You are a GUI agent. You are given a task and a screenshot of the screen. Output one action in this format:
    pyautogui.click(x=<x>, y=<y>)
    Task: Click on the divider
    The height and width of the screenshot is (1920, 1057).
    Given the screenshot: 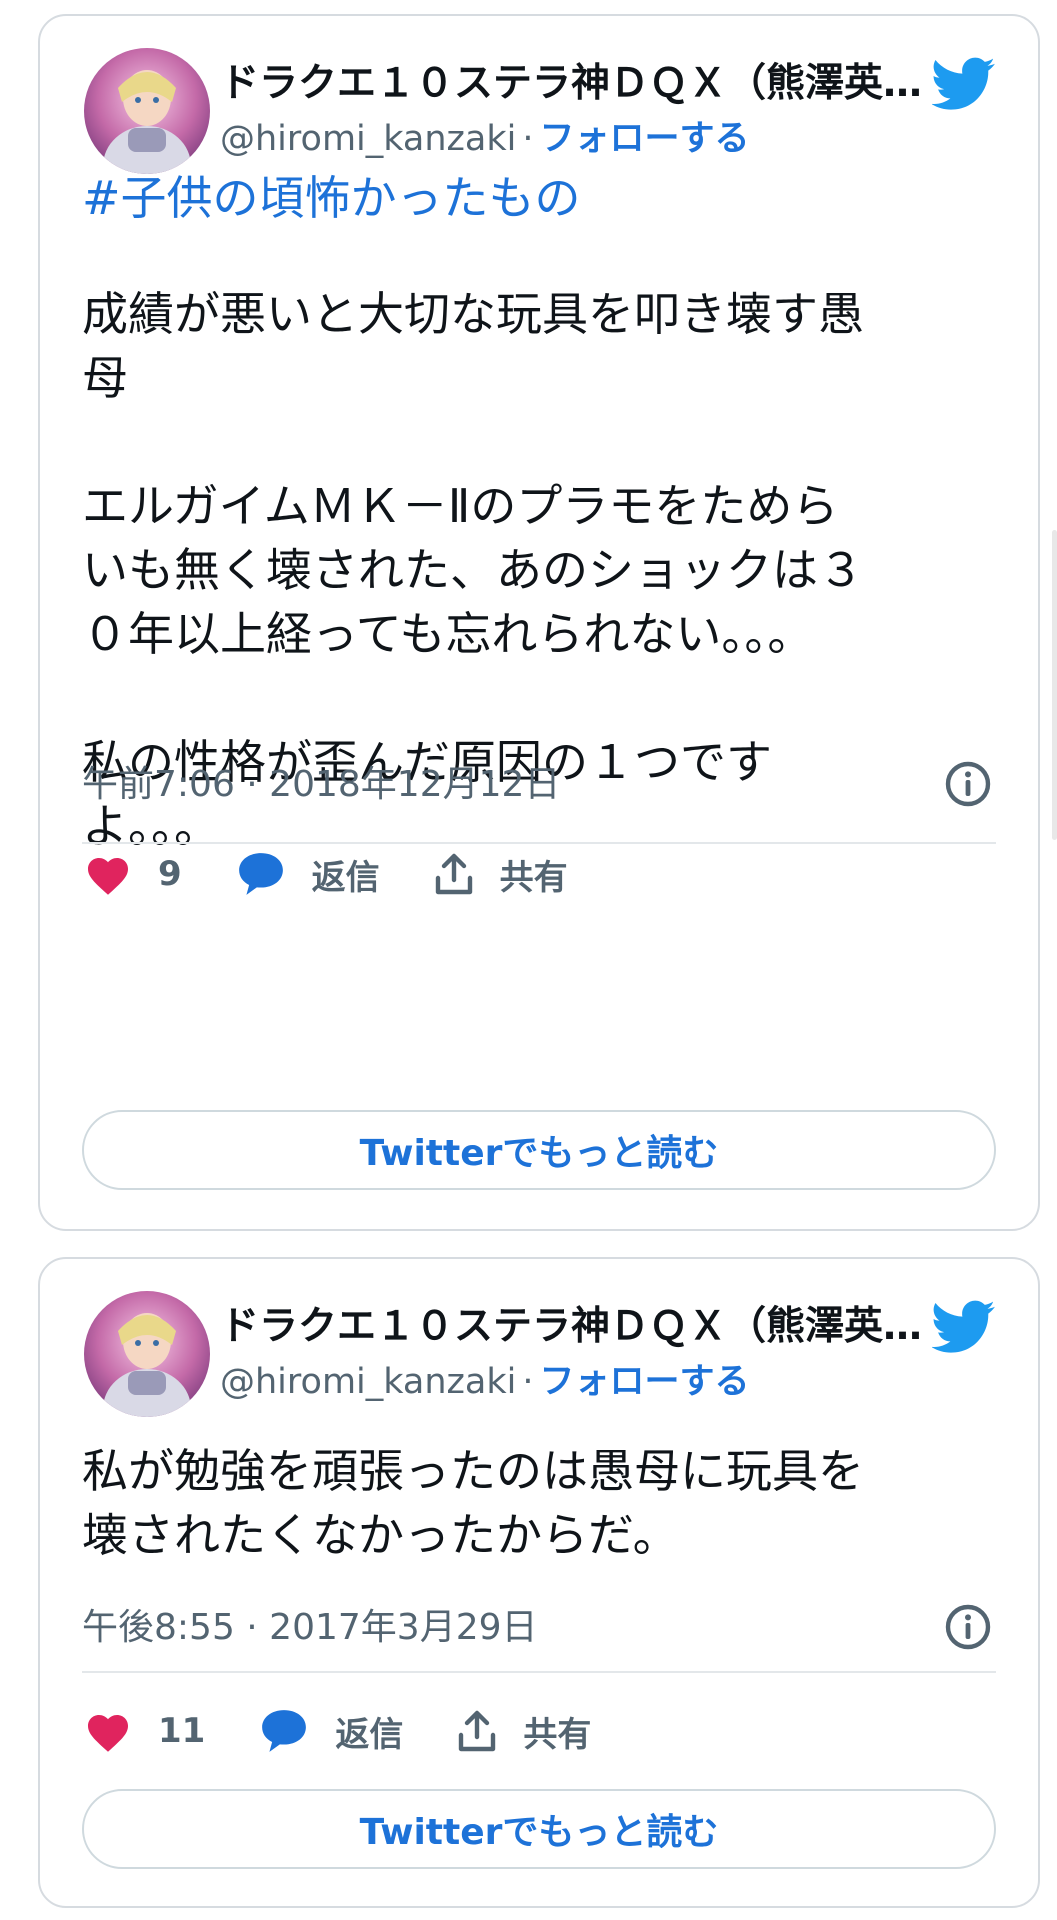 What is the action you would take?
    pyautogui.click(x=539, y=1672)
    